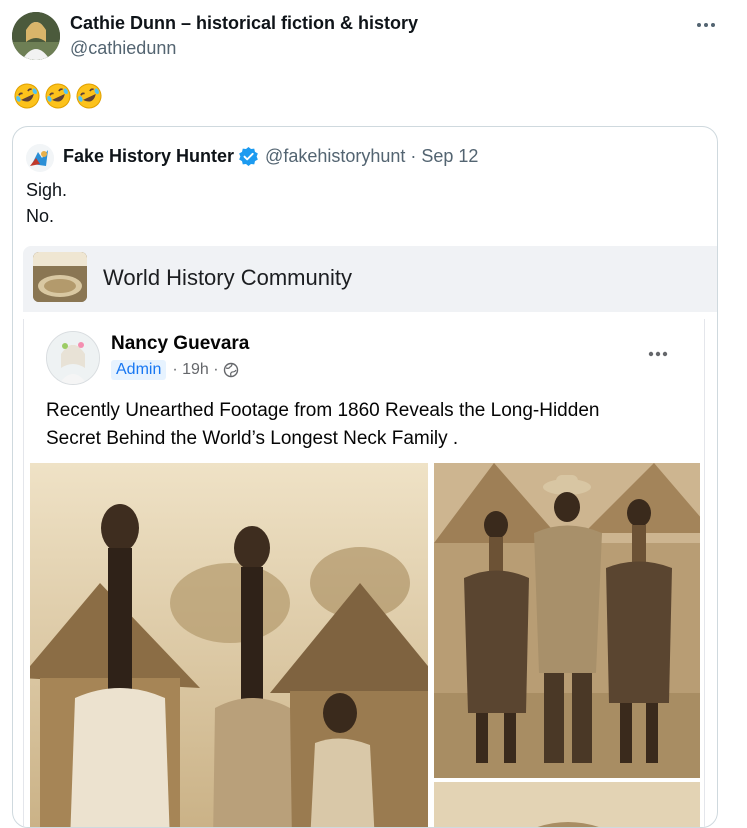 This screenshot has height=828, width=747. Describe the element at coordinates (40, 216) in the screenshot. I see `quoted-tweet-line: No.` at that location.